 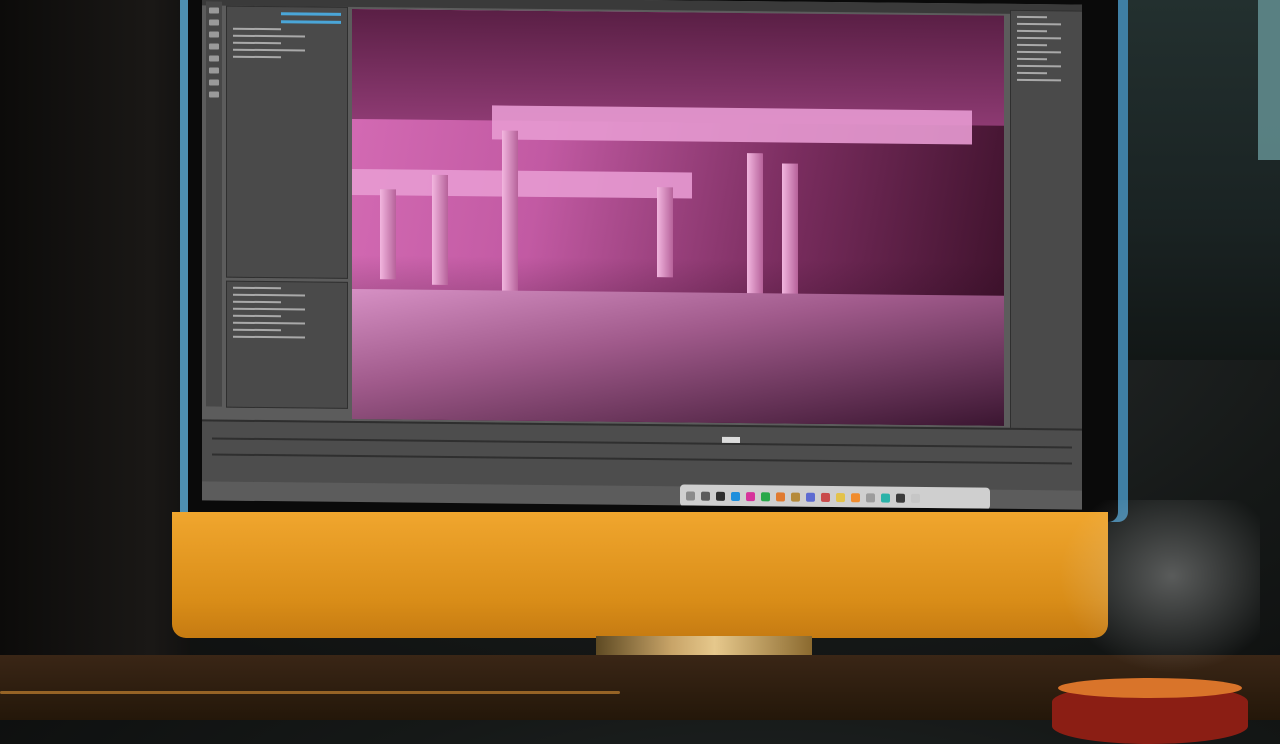 What do you see at coordinates (640, 575) in the screenshot?
I see `monitor-chin` at bounding box center [640, 575].